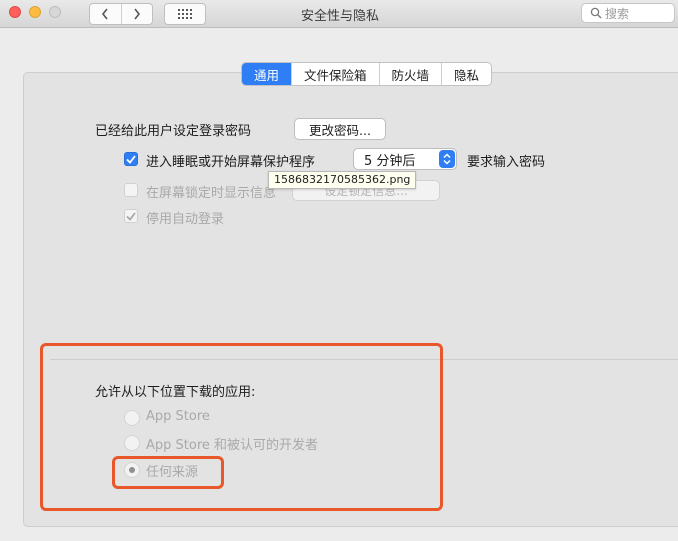  I want to click on tab-bar: 通用 文件保险箱 防火墙 隐私, so click(367, 74).